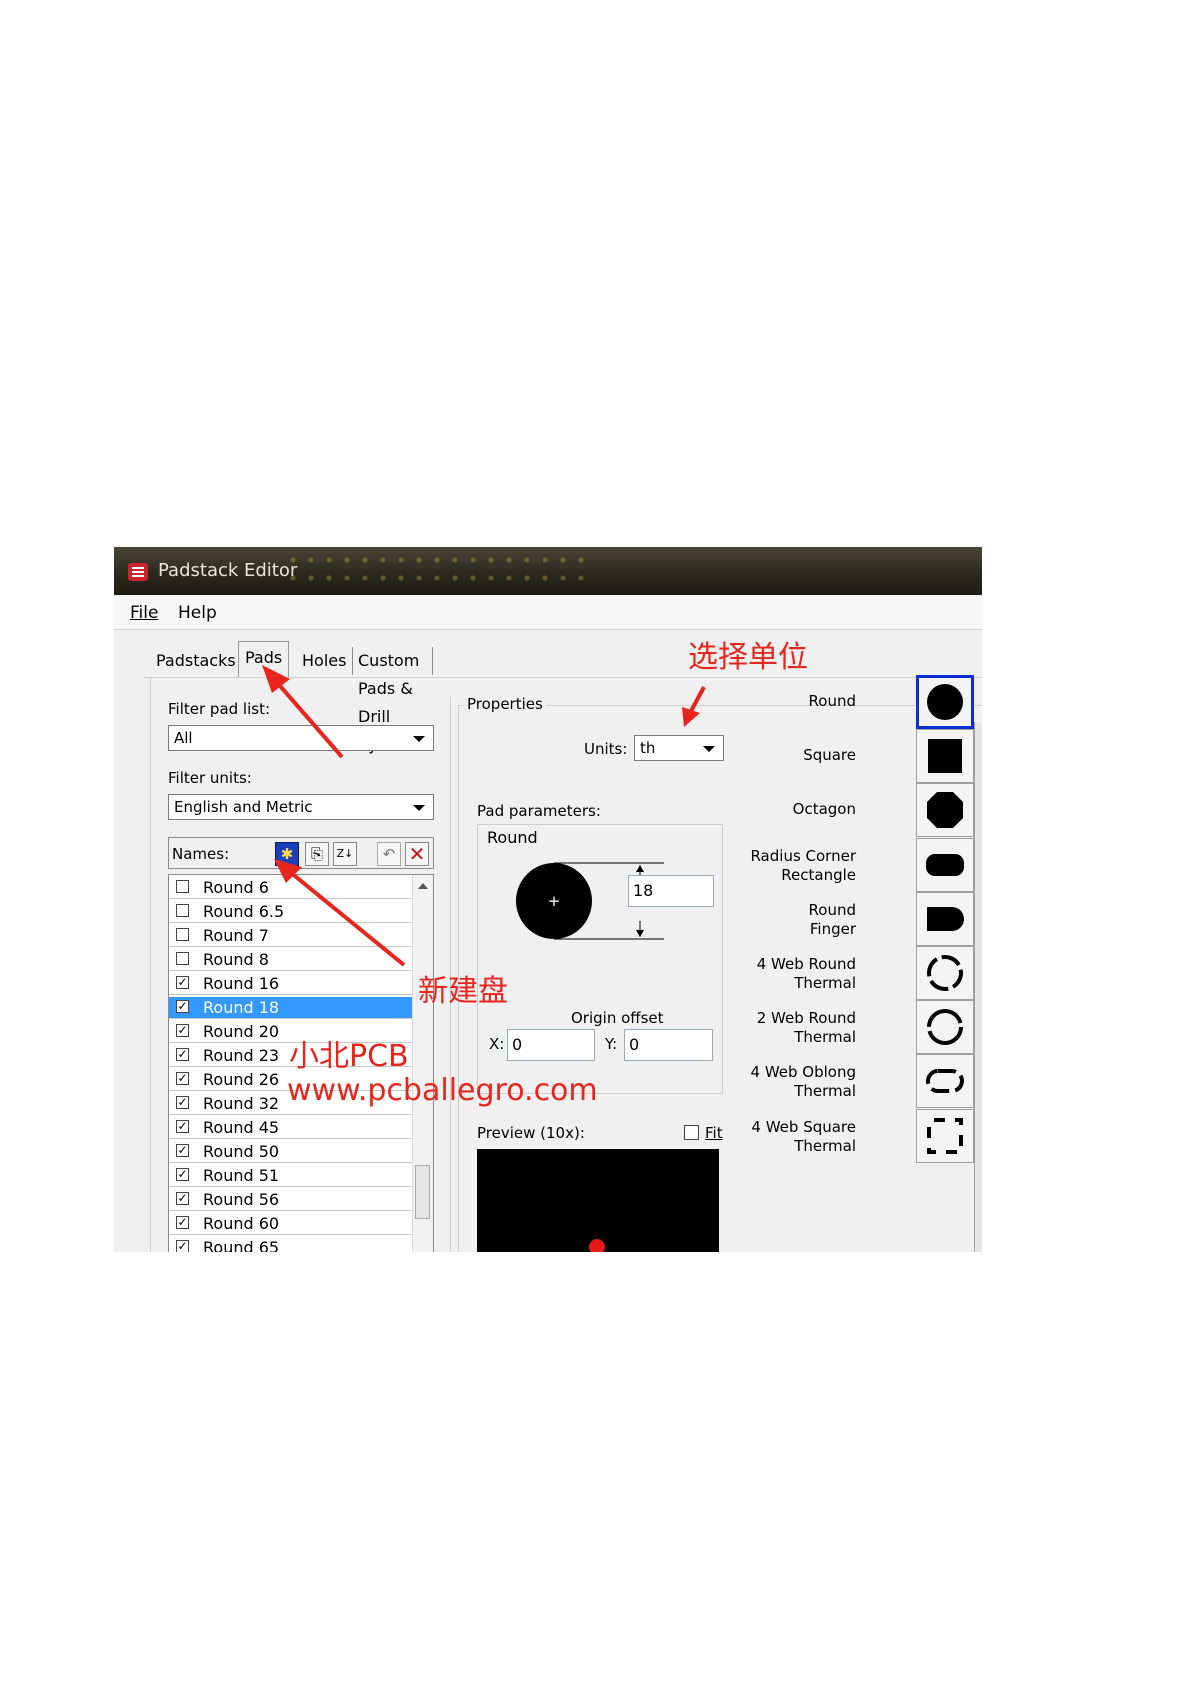 This screenshot has height=1685, width=1191. I want to click on shape-button-round-finger-pad, so click(945, 918).